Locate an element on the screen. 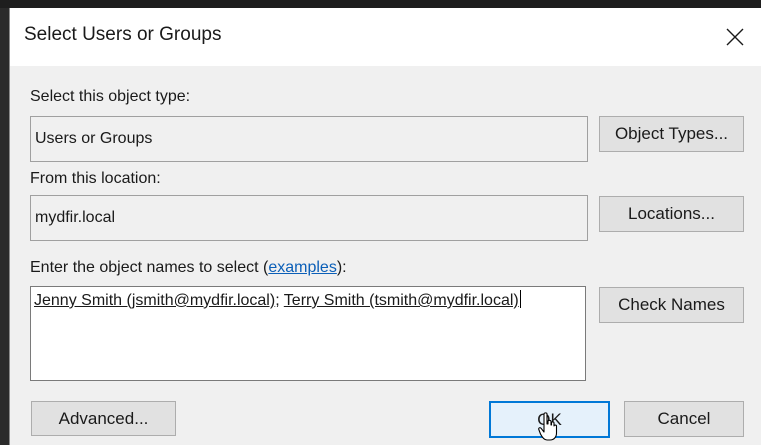 The image size is (761, 445). name-entry-jenny: Jenny Smith (jsmith@mydfir.local) is located at coordinates (155, 300).